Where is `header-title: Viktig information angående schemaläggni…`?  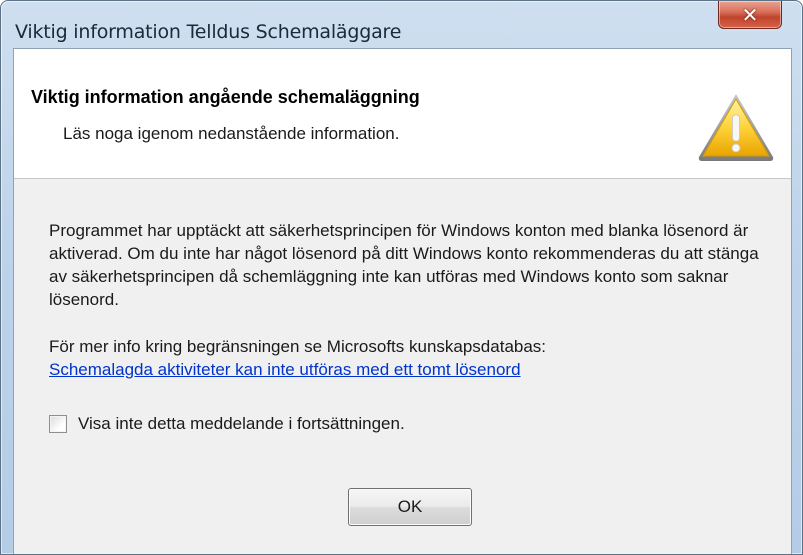
header-title: Viktig information angående schemaläggni… is located at coordinates (225, 97).